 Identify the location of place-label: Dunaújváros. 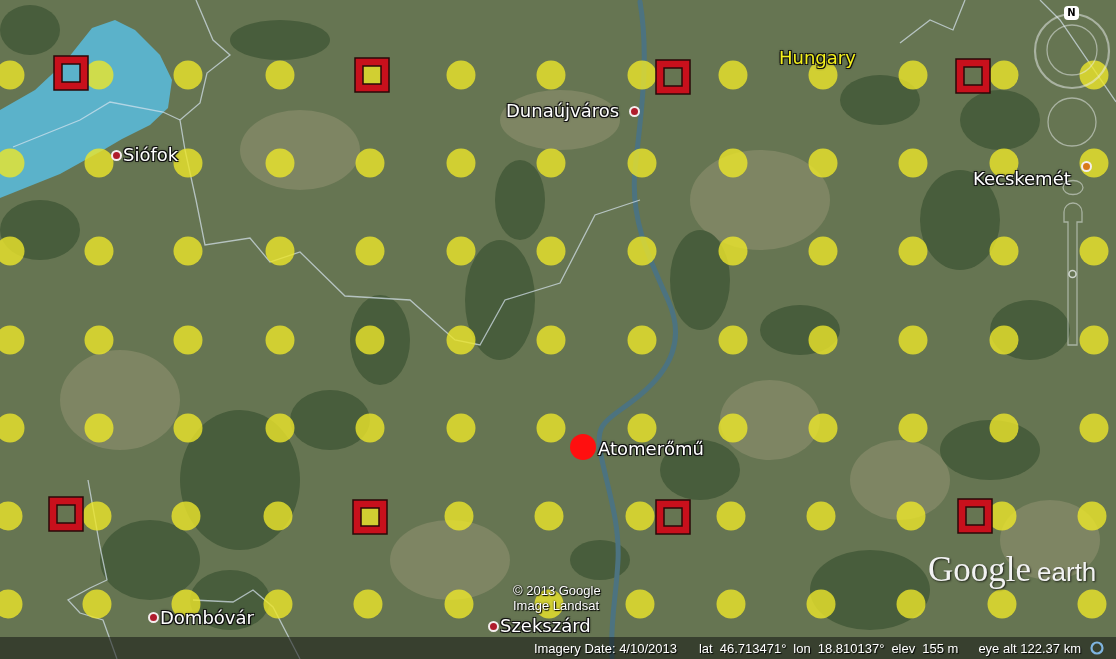
(563, 111).